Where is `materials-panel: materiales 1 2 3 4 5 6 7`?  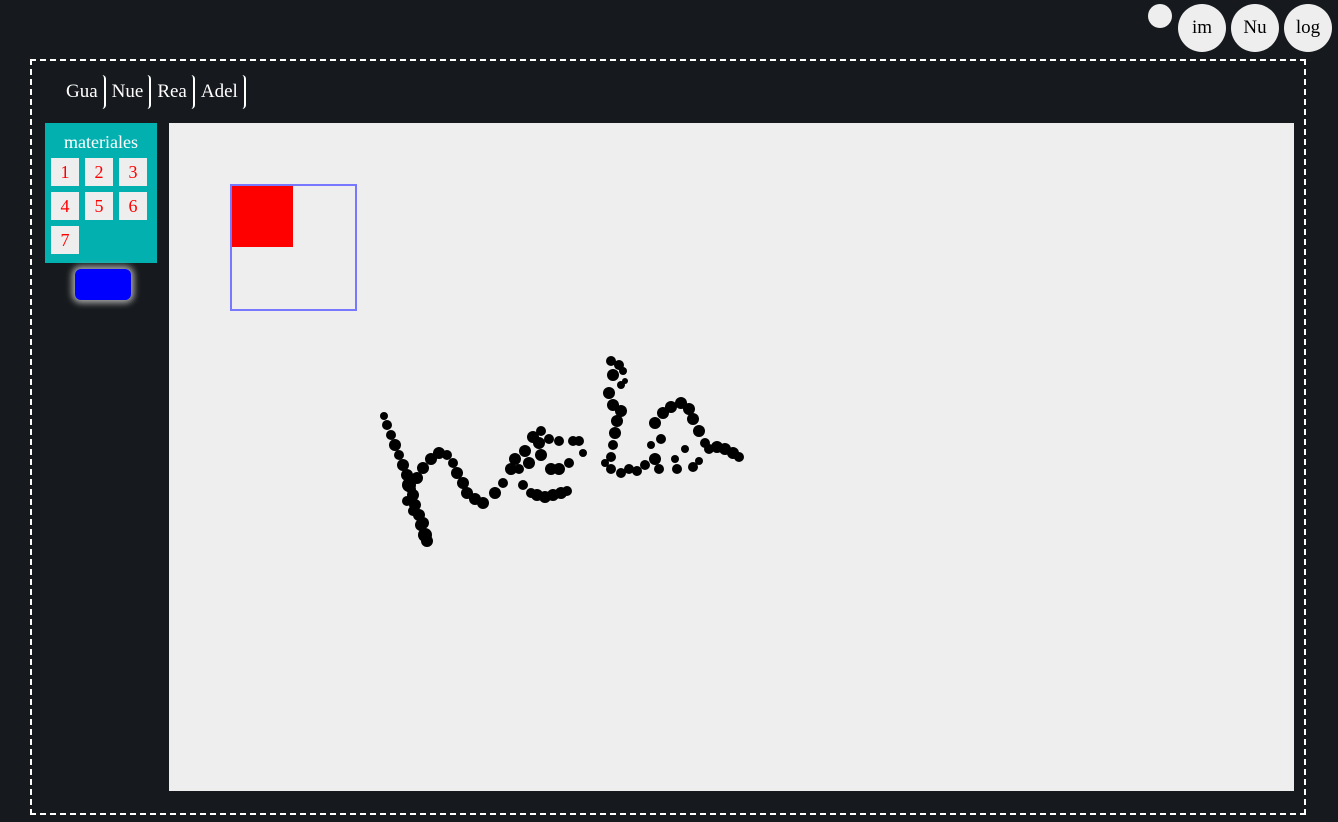
materials-panel: materiales 1 2 3 4 5 6 7 is located at coordinates (101, 193).